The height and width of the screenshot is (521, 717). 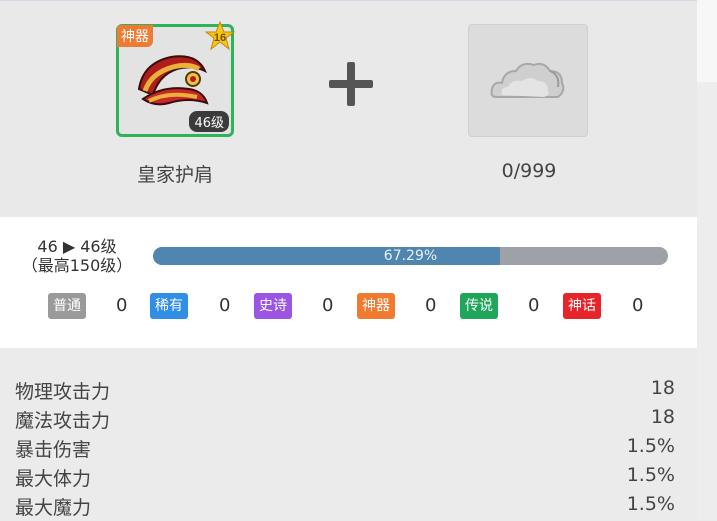 I want to click on rarity-badge: 史诗, so click(x=273, y=306).